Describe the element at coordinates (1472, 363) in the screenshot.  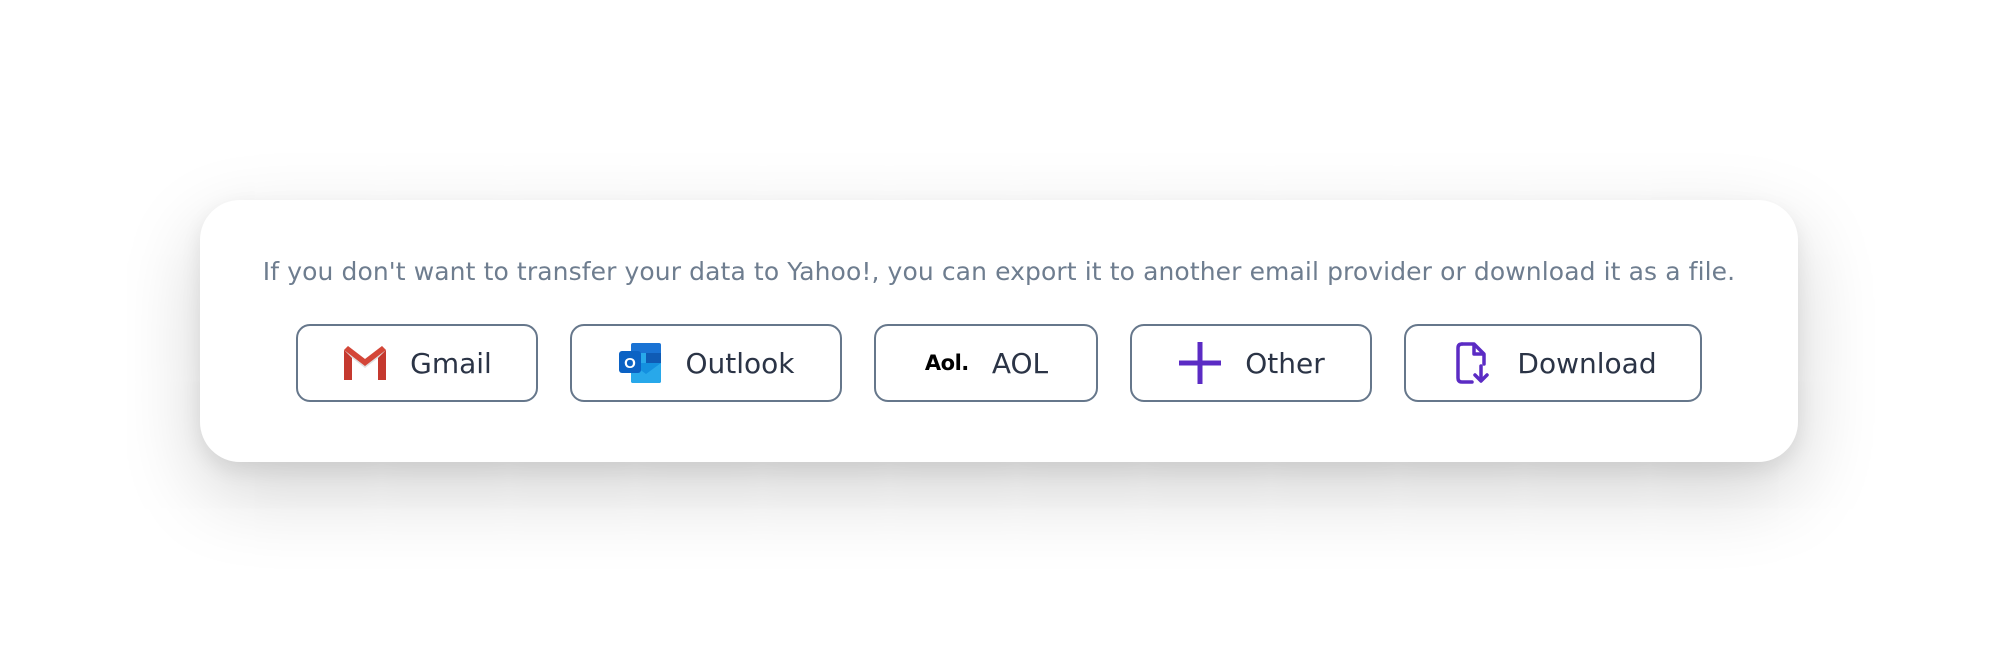
I see `file-download-icon` at that location.